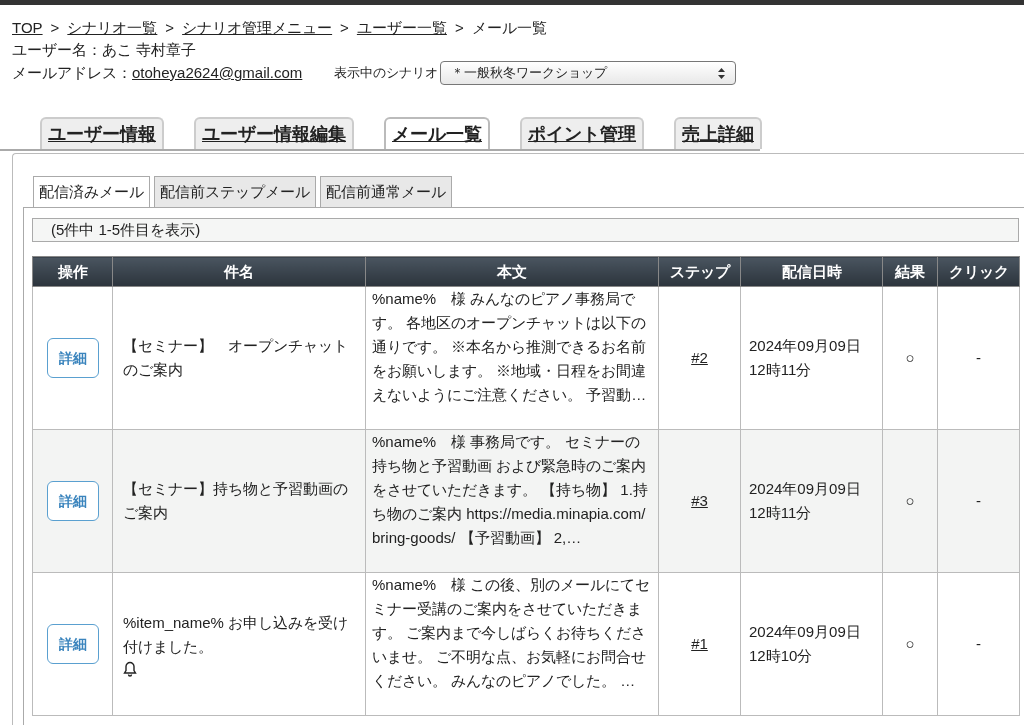 Image resolution: width=1024 pixels, height=725 pixels. I want to click on column-header: ステップ, so click(699, 271).